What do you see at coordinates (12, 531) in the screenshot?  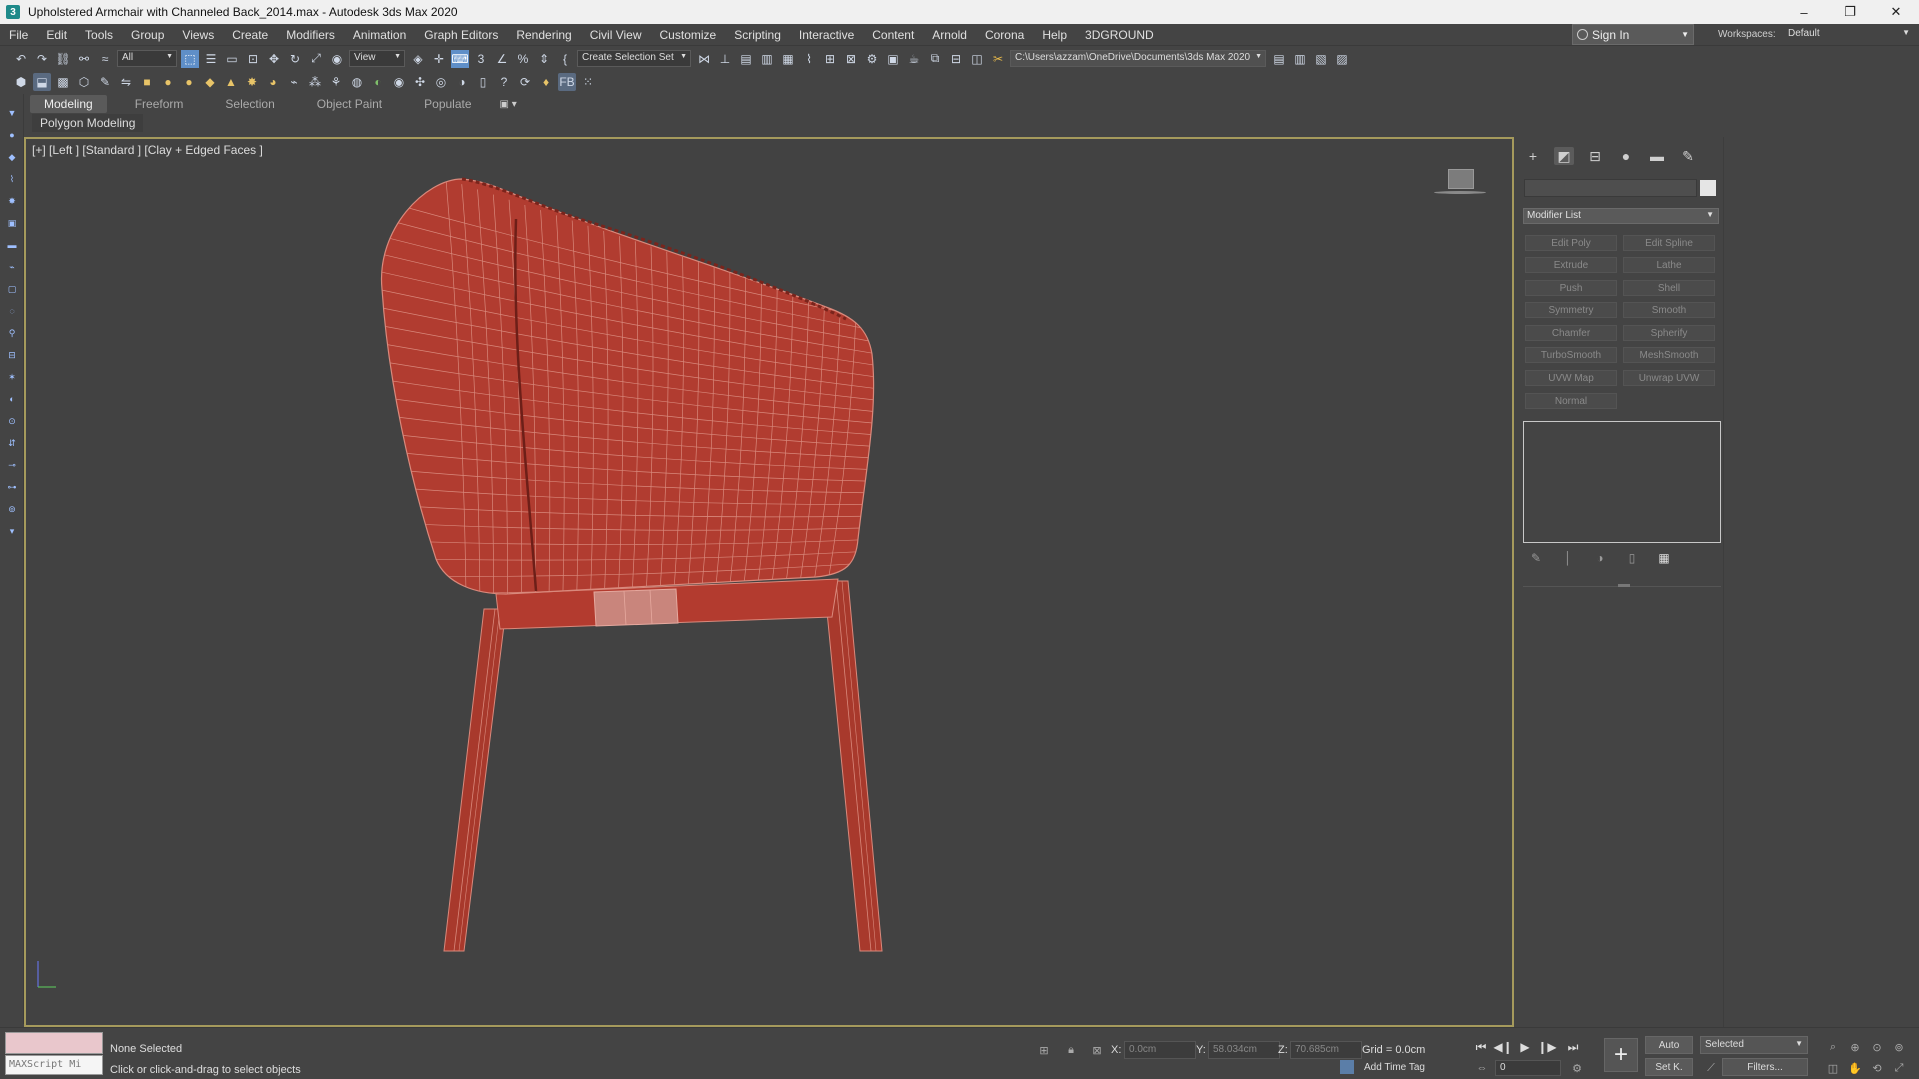 I see `options-icon: ▾` at bounding box center [12, 531].